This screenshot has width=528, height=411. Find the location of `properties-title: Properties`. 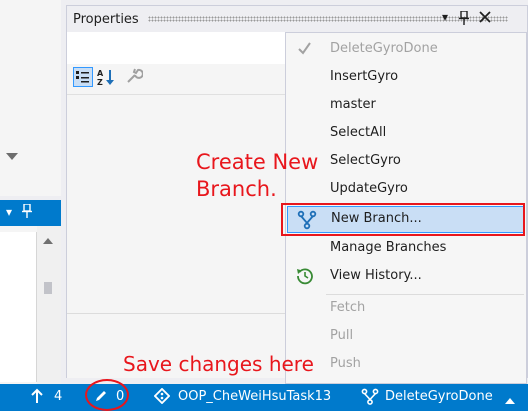

properties-title: Properties is located at coordinates (106, 19).